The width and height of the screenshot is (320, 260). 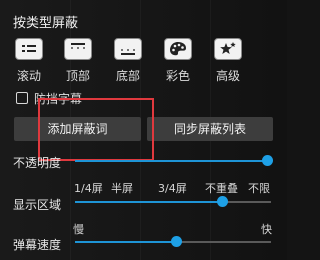 I want to click on block-advanced-label: 高级, so click(x=227, y=76).